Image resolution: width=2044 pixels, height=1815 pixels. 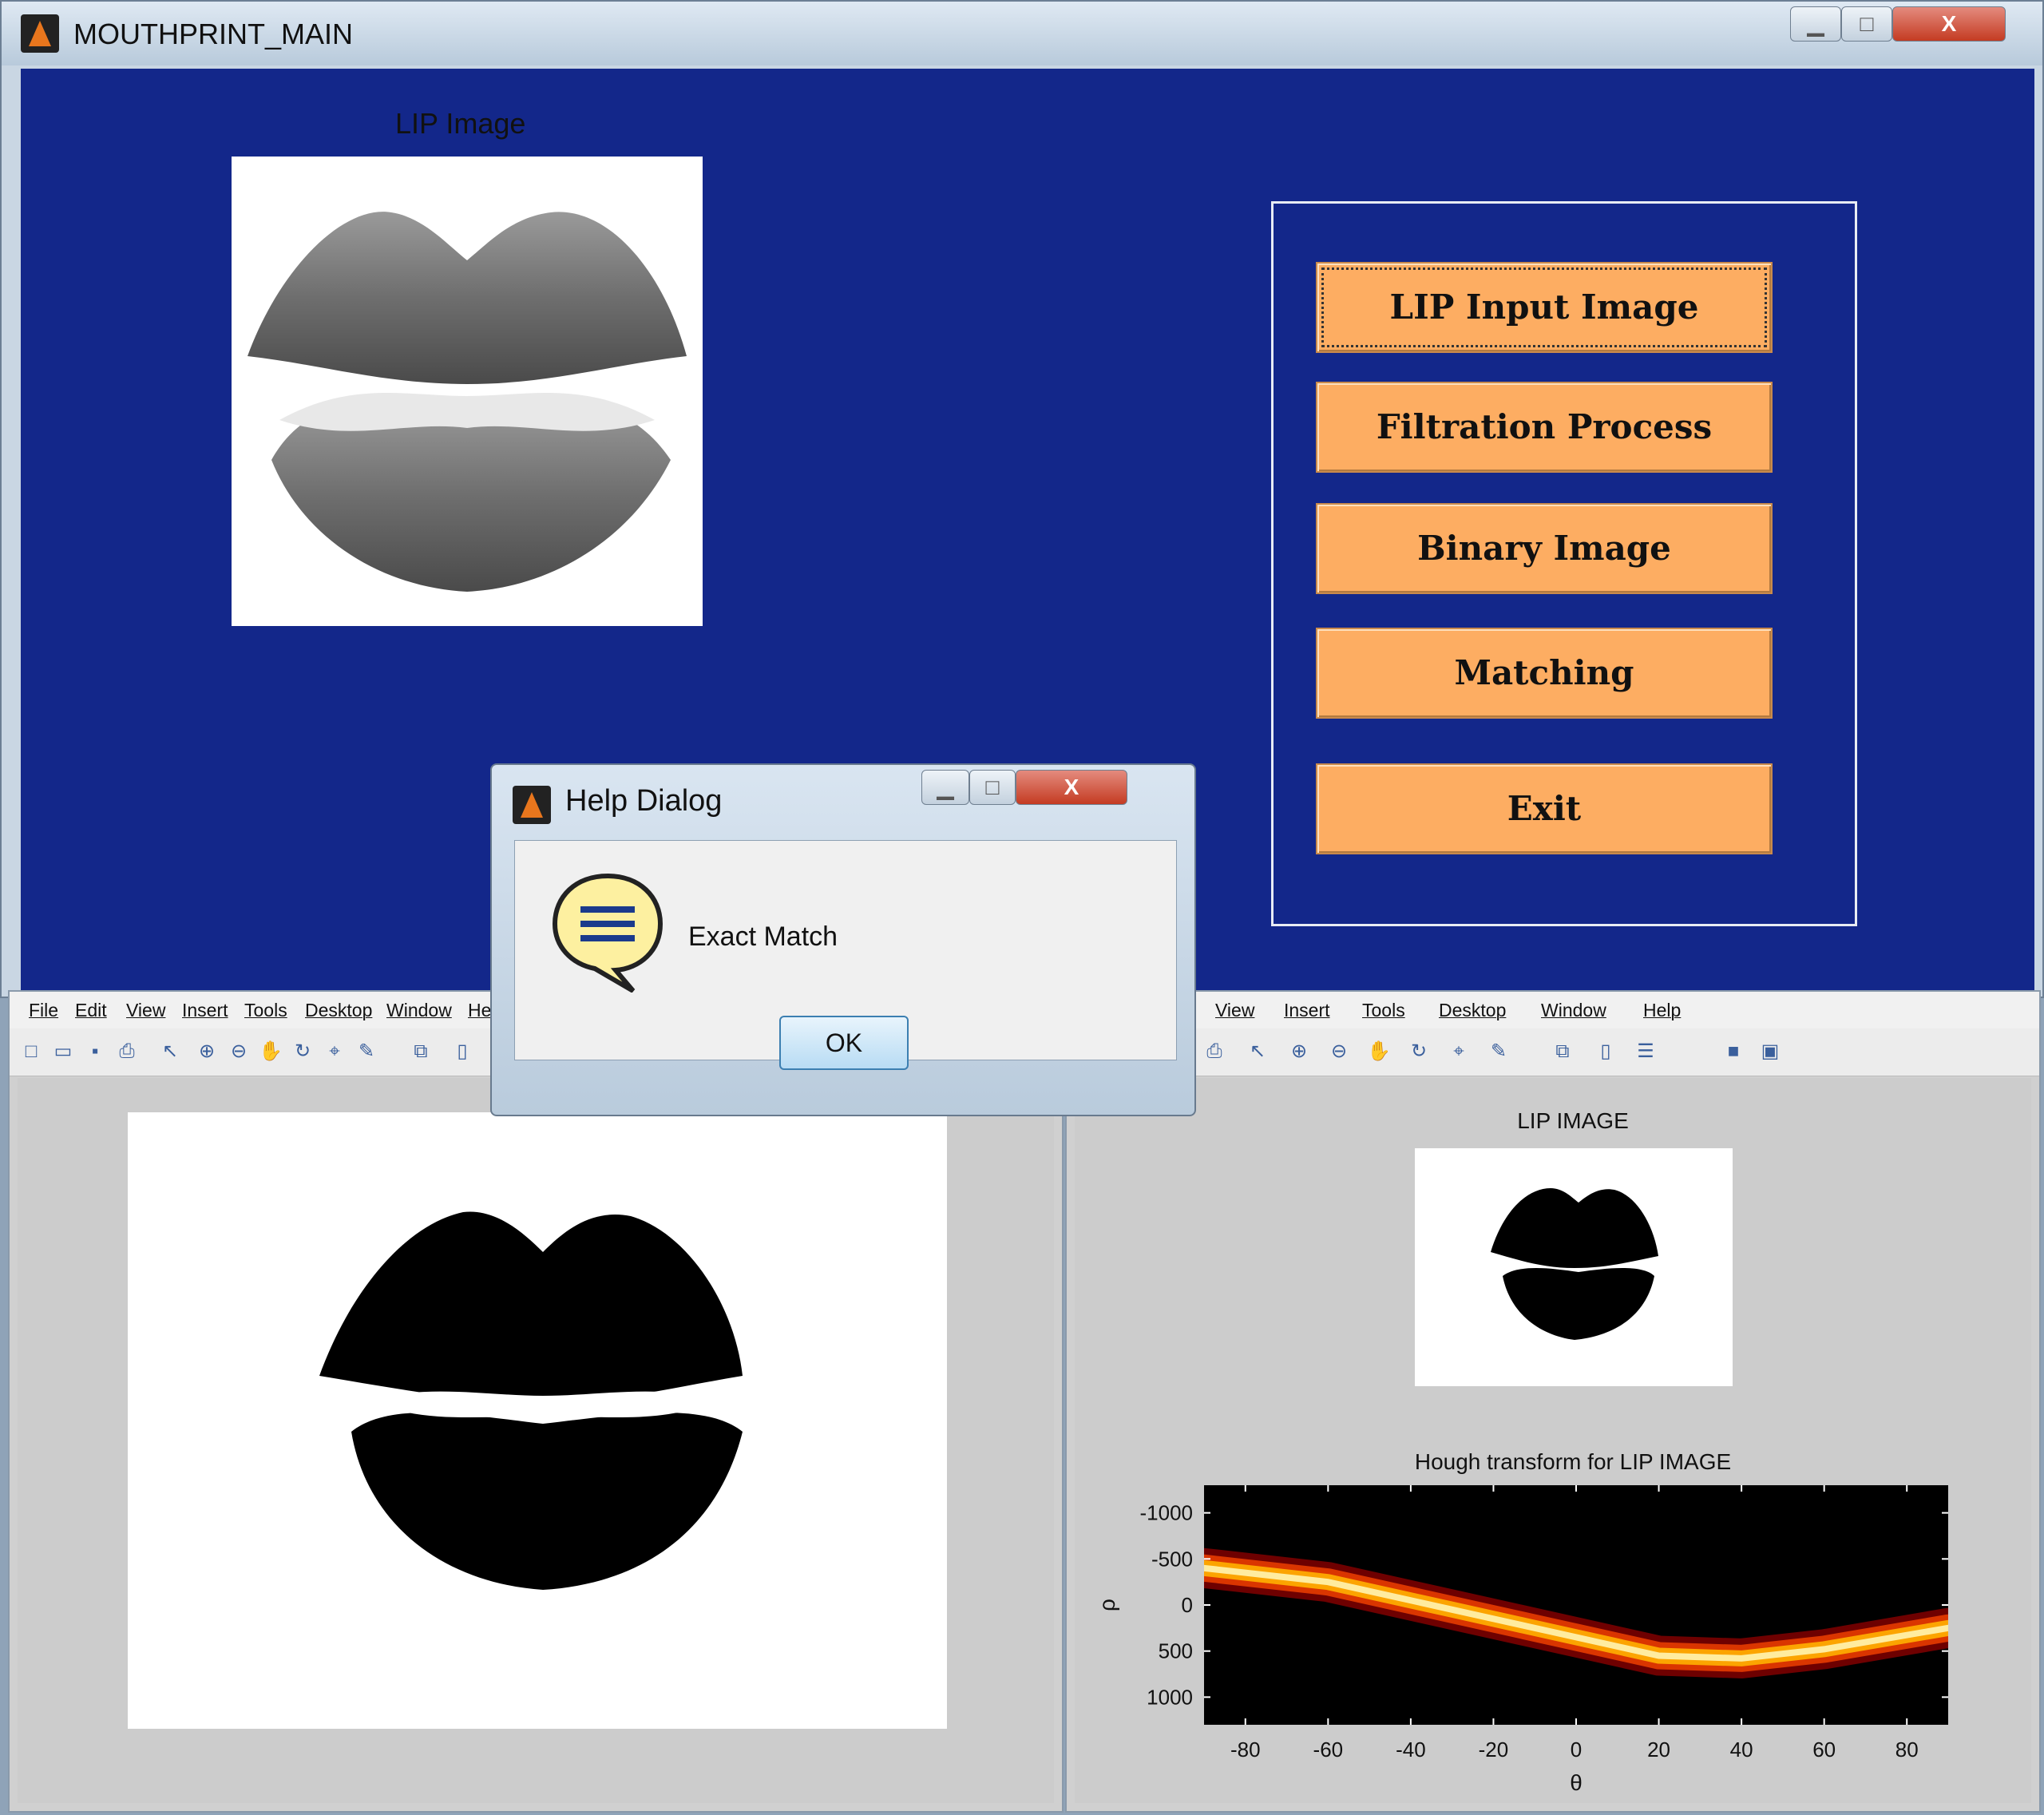 What do you see at coordinates (1544, 307) in the screenshot?
I see `lip-input-image-button: LIP Input Image` at bounding box center [1544, 307].